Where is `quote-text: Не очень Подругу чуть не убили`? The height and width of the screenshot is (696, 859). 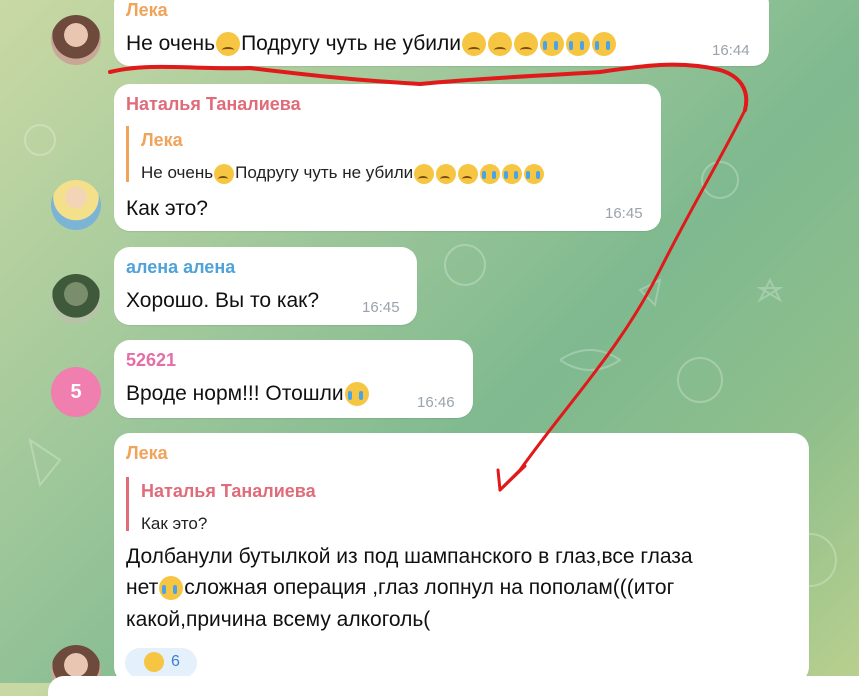 quote-text: Не очень Подругу чуть не убили is located at coordinates (343, 173).